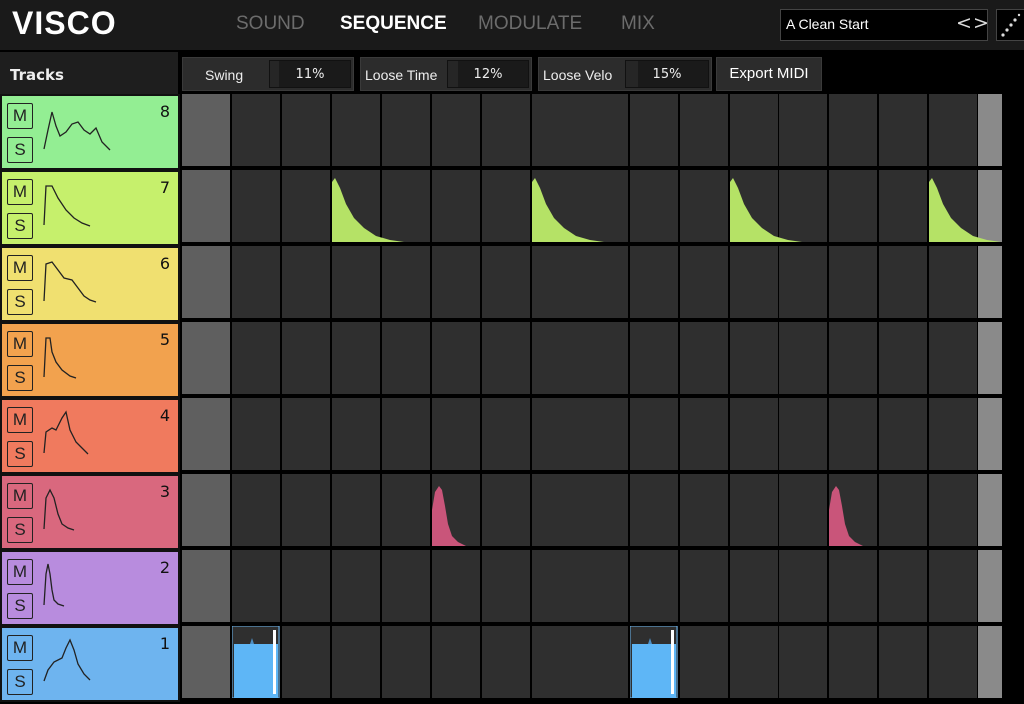  I want to click on tab-mix: MIX, so click(638, 24).